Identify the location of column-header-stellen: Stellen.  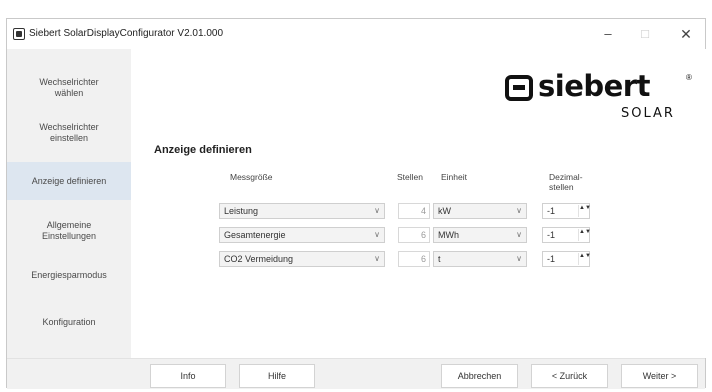
(410, 177).